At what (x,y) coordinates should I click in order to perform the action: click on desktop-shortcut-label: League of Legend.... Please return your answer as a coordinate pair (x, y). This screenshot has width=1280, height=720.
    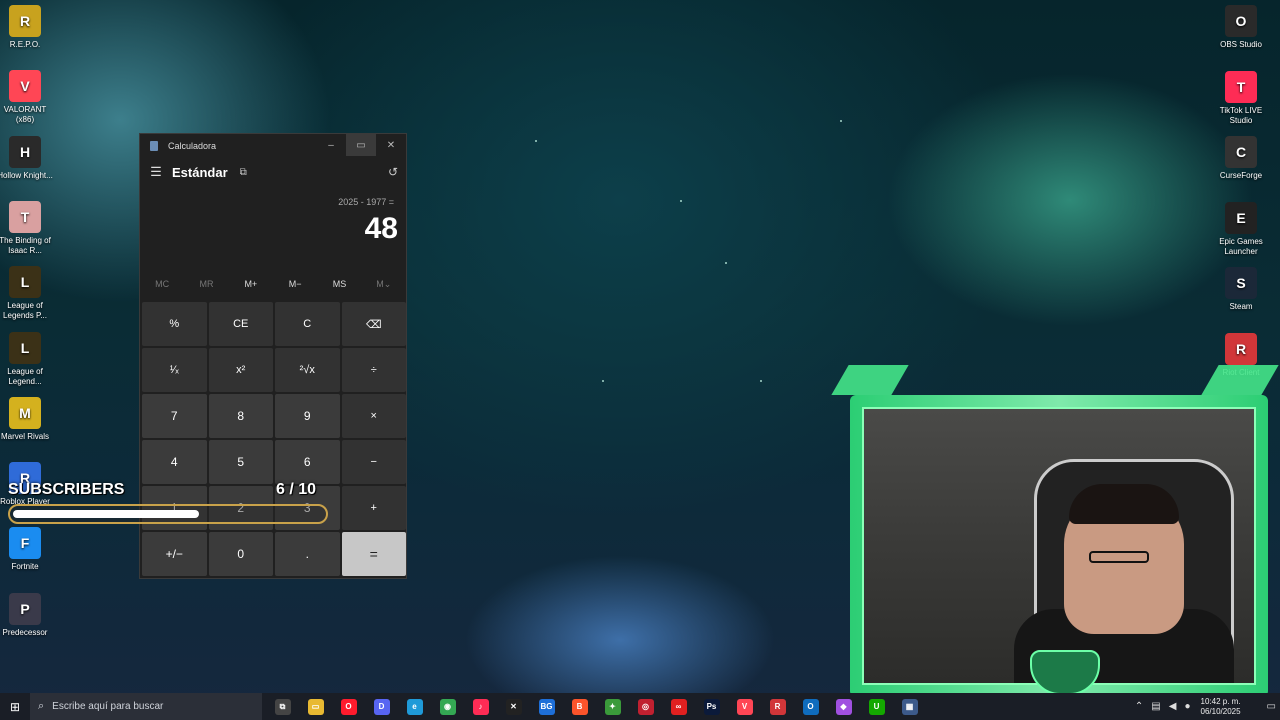
    Looking at the image, I should click on (25, 376).